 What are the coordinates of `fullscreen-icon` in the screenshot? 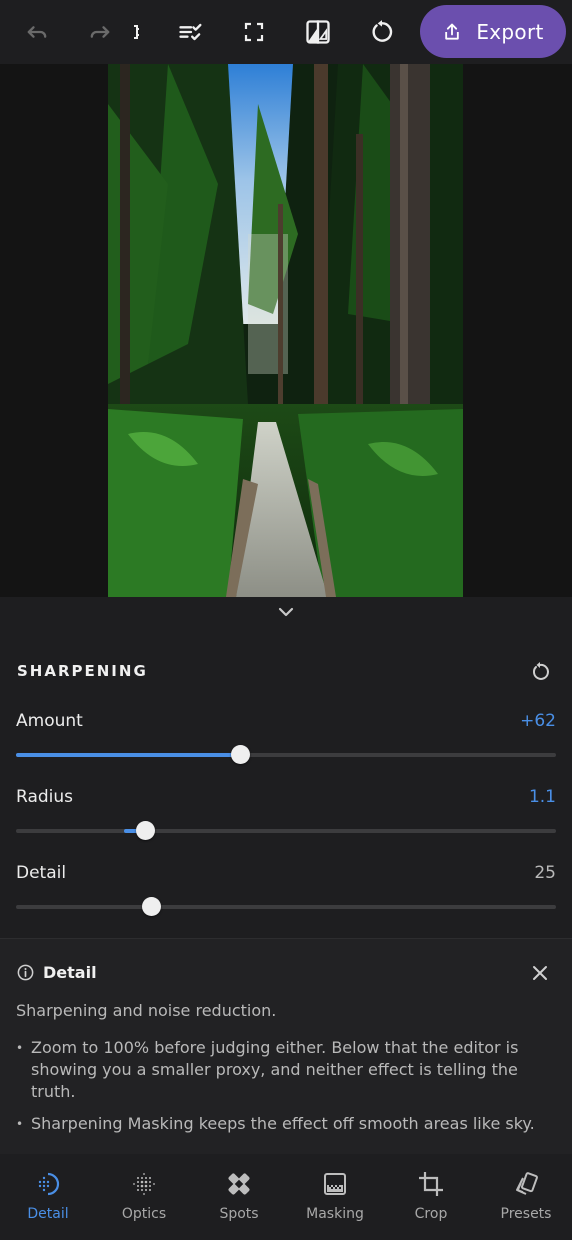 It's located at (254, 32).